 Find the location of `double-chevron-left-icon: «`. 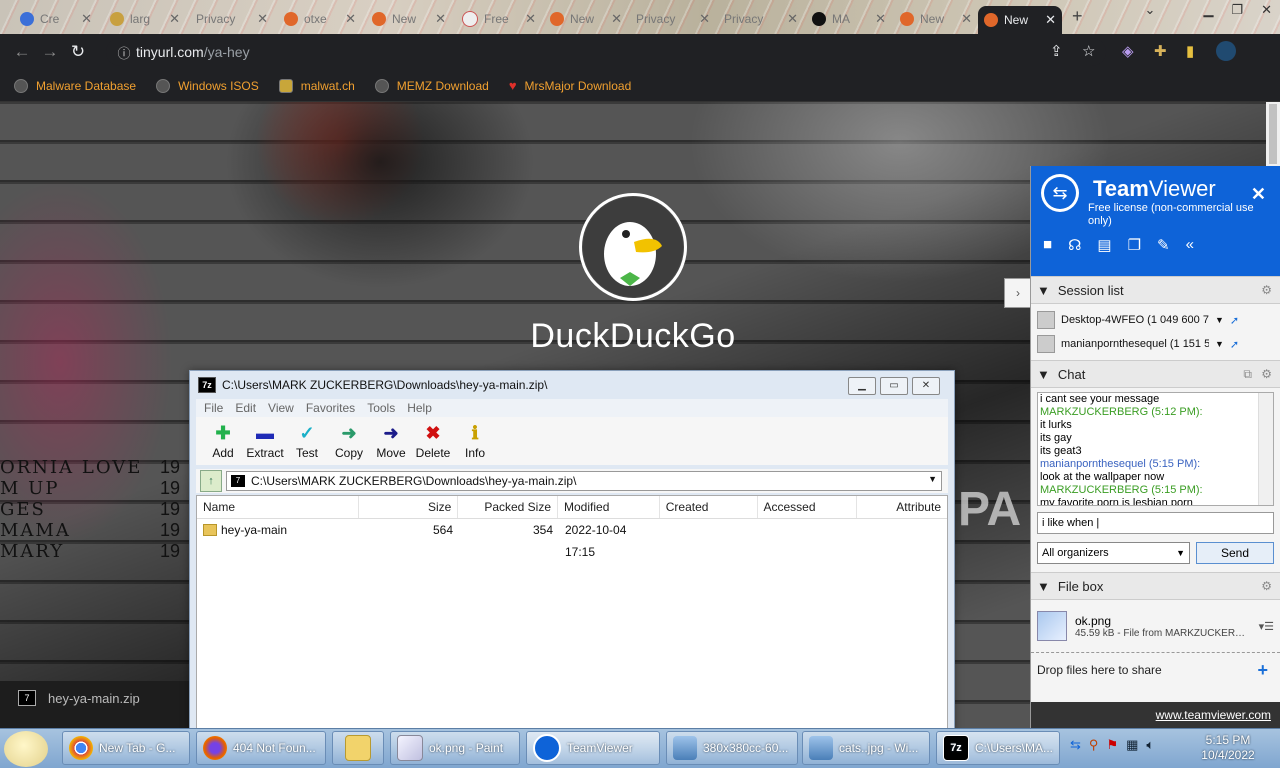

double-chevron-left-icon: « is located at coordinates (1190, 245).